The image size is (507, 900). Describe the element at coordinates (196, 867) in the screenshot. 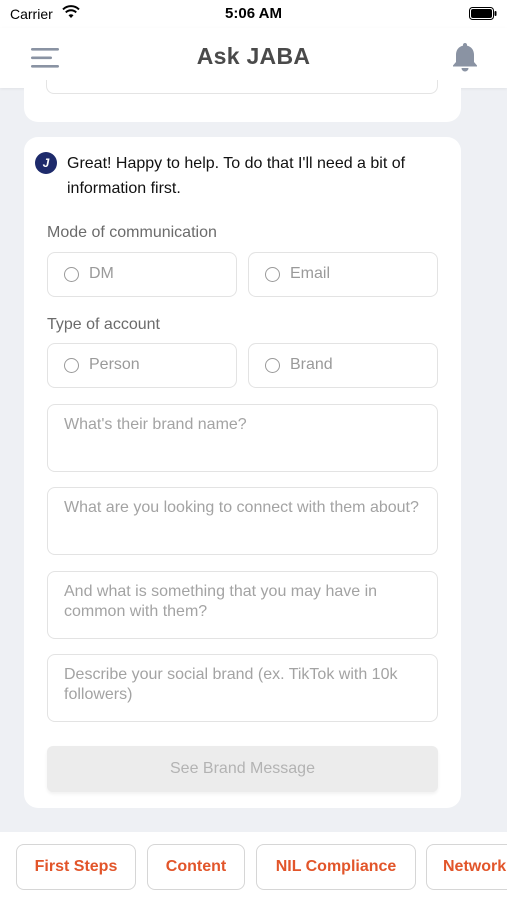

I see `chip-content: Content` at that location.